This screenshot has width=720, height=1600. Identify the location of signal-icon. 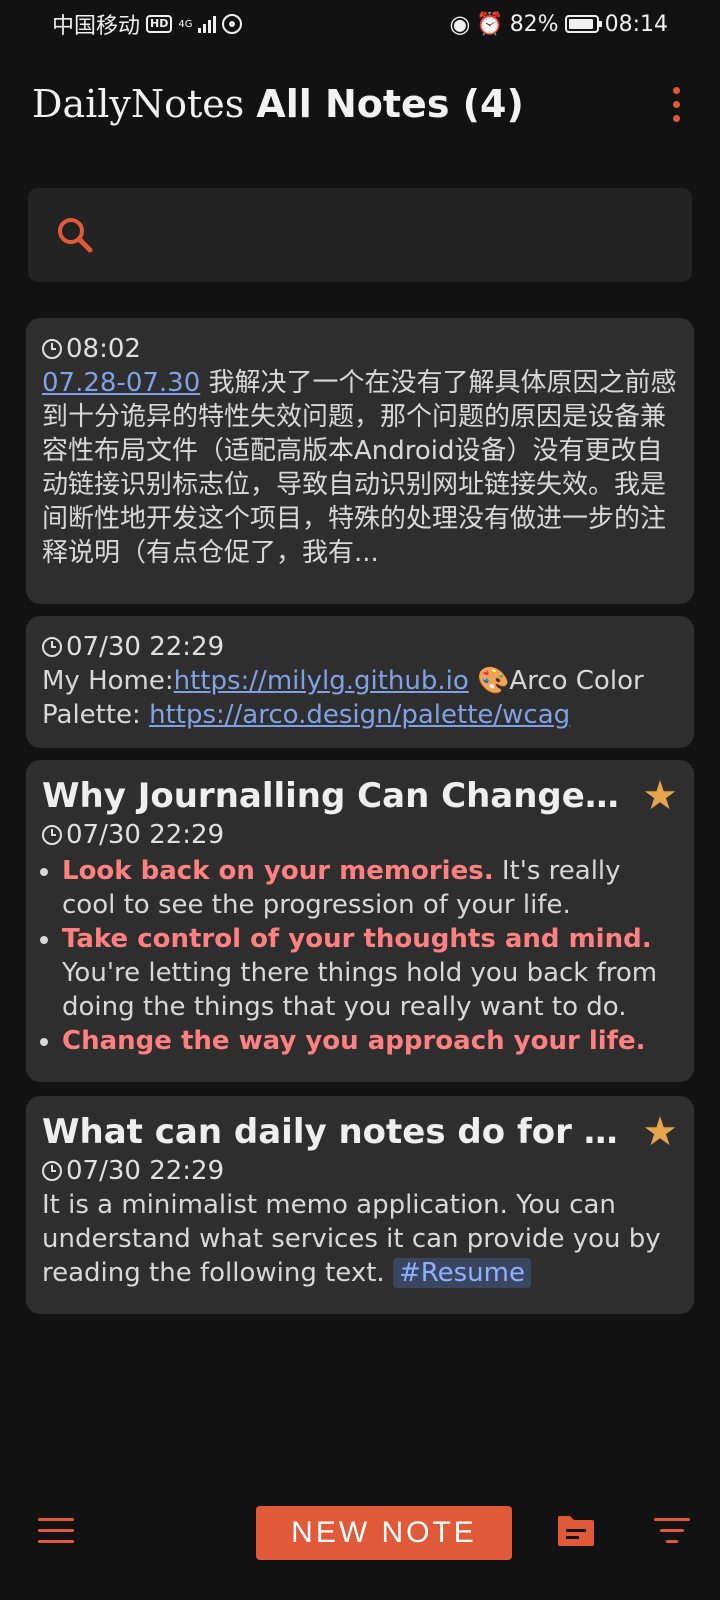
(207, 24).